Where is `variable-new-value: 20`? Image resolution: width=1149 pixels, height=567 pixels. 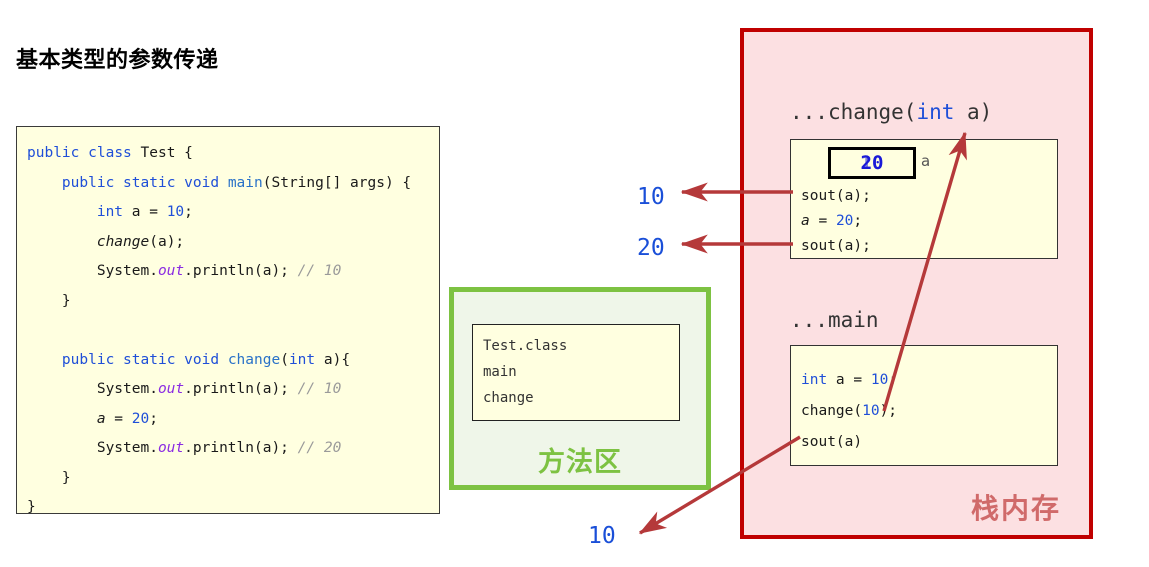 variable-new-value: 20 is located at coordinates (872, 163).